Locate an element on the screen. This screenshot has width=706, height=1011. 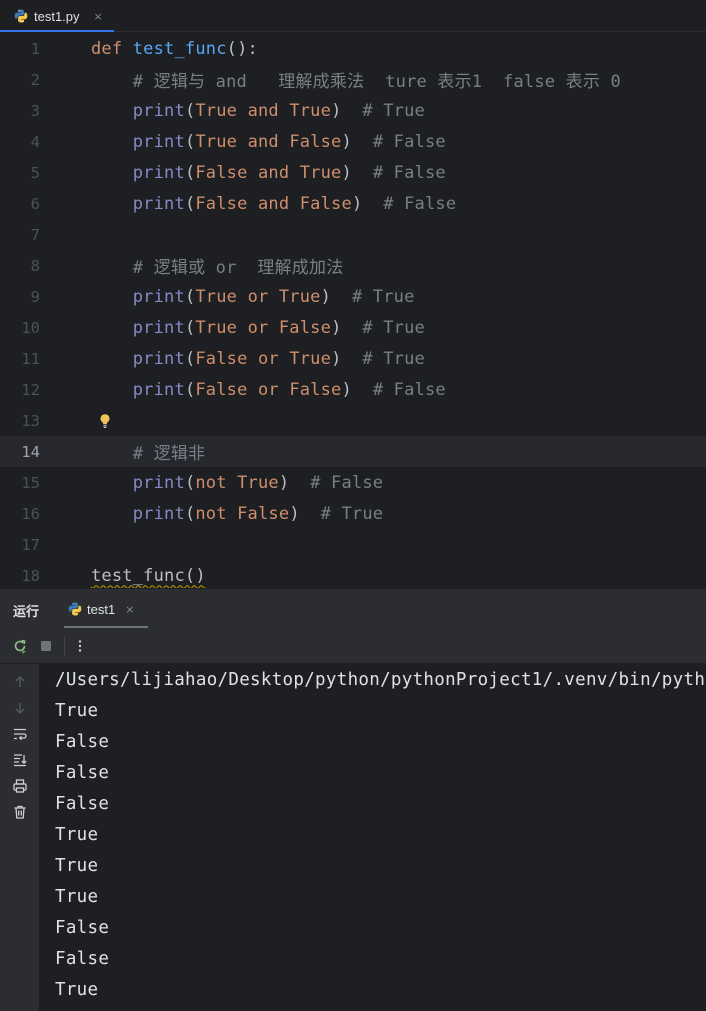
rerun-icon is located at coordinates (20, 646).